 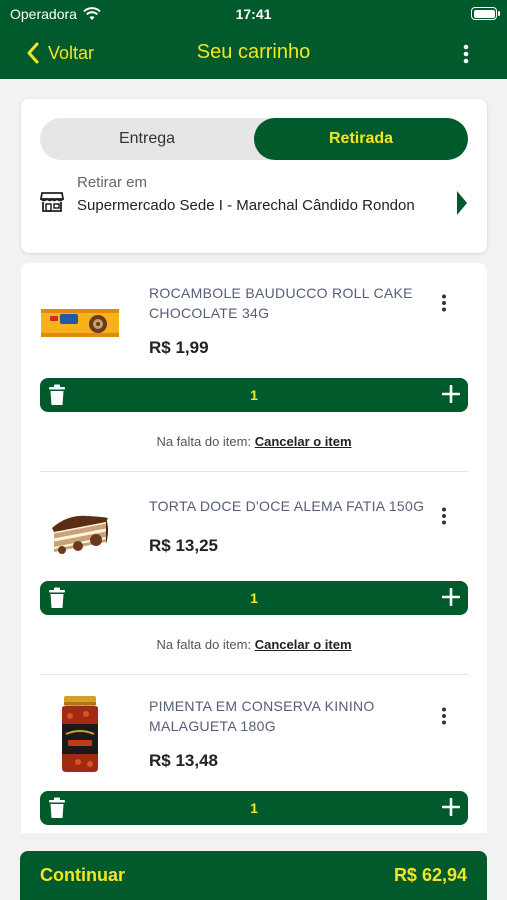 I want to click on product-price: R$ 1,99, so click(x=179, y=347).